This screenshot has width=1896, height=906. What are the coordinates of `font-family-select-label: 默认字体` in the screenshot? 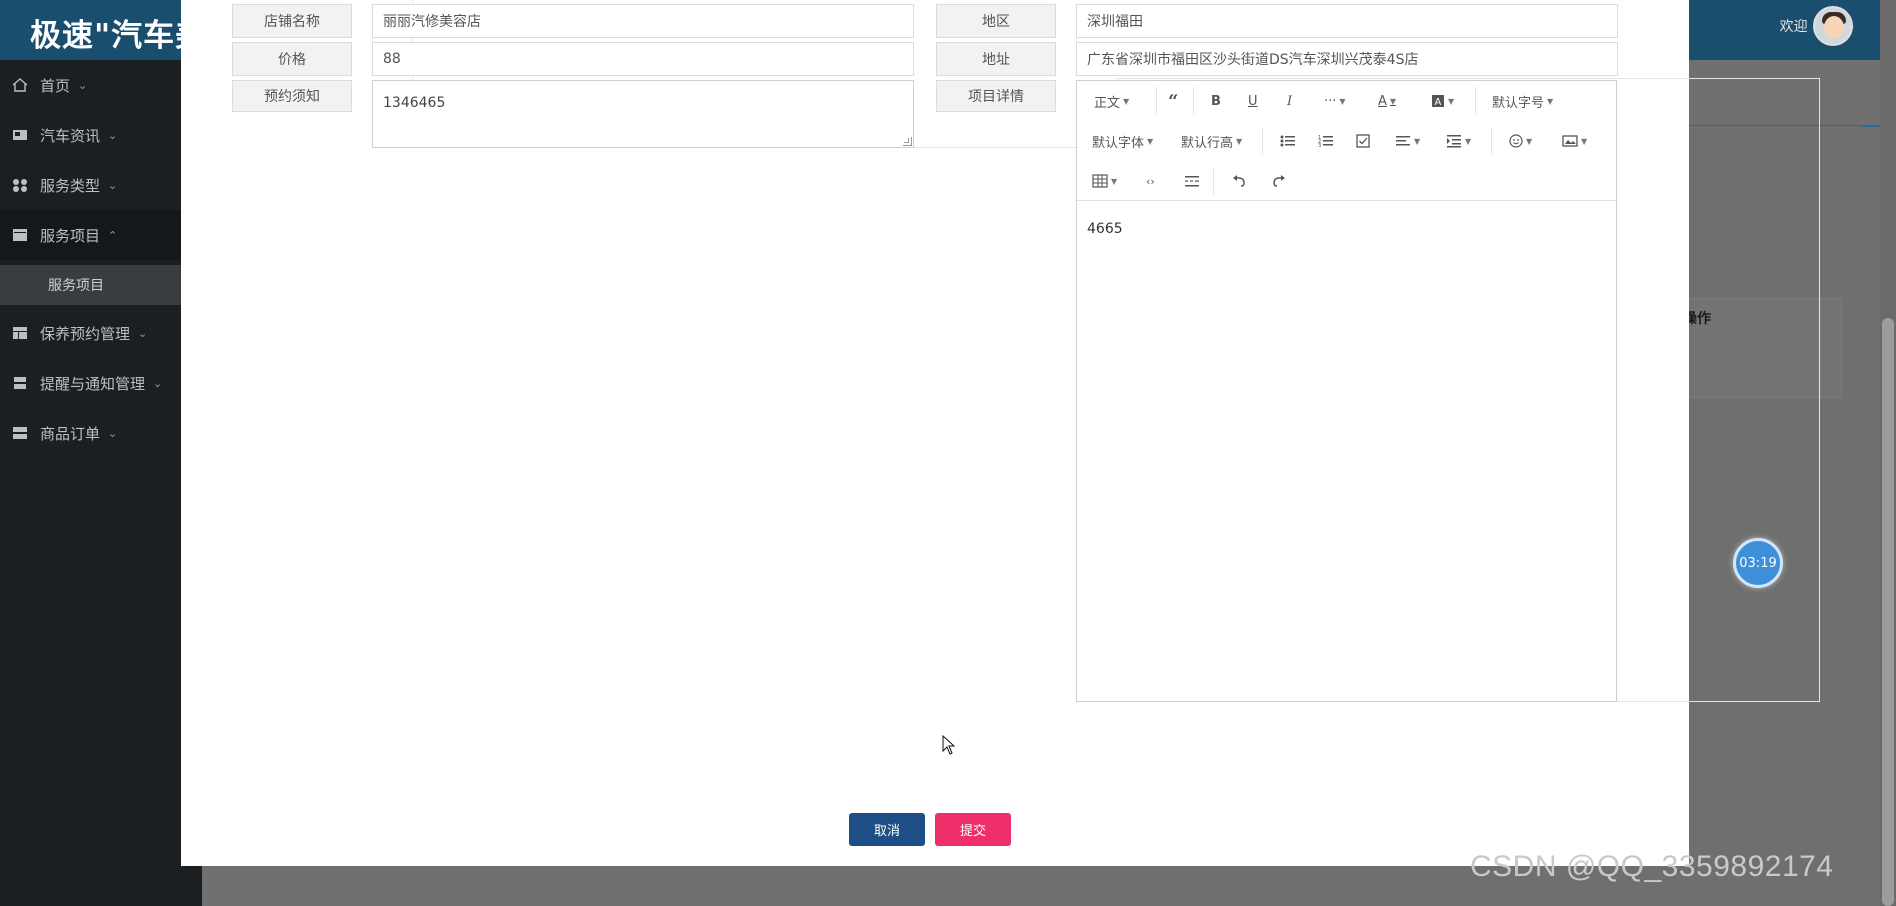 It's located at (1118, 143).